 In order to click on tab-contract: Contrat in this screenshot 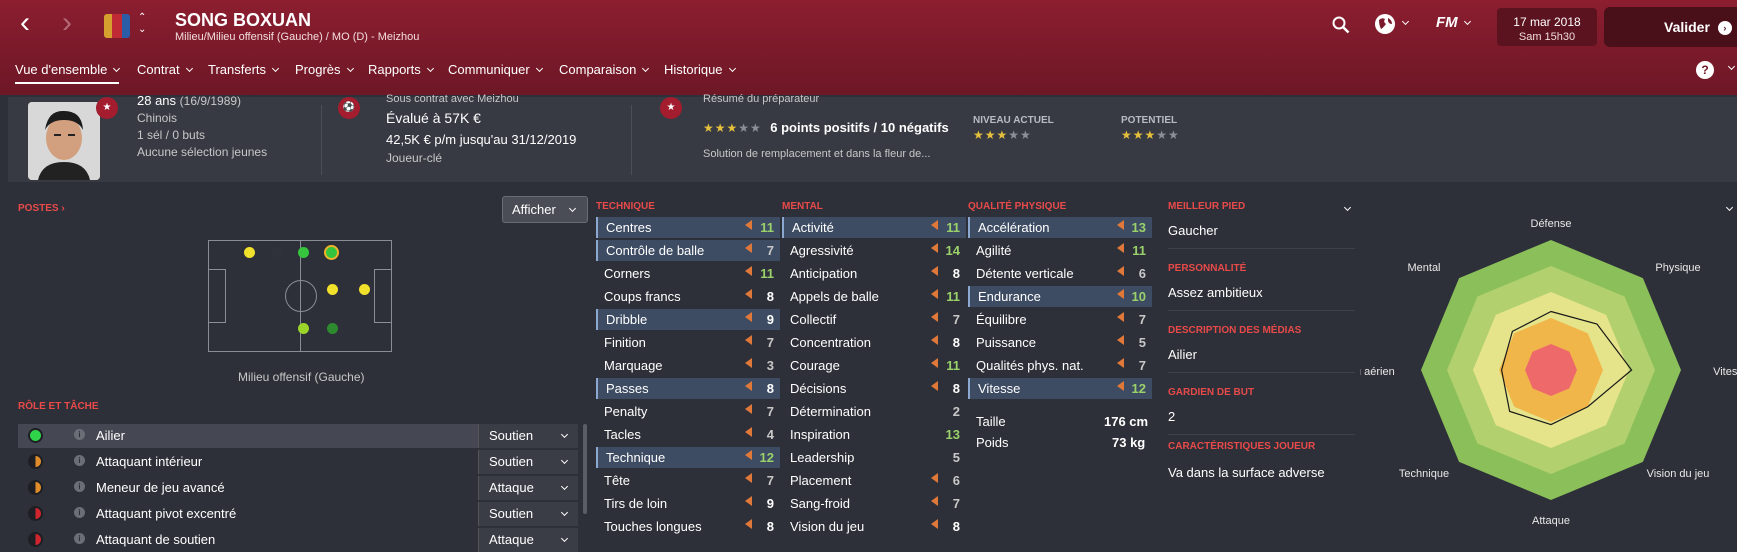, I will do `click(165, 69)`.